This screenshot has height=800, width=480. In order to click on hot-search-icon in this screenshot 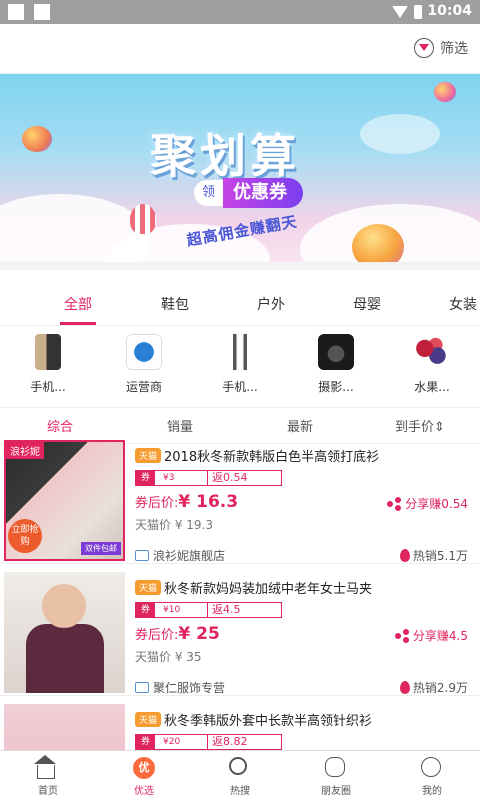, I will do `click(238, 766)`.